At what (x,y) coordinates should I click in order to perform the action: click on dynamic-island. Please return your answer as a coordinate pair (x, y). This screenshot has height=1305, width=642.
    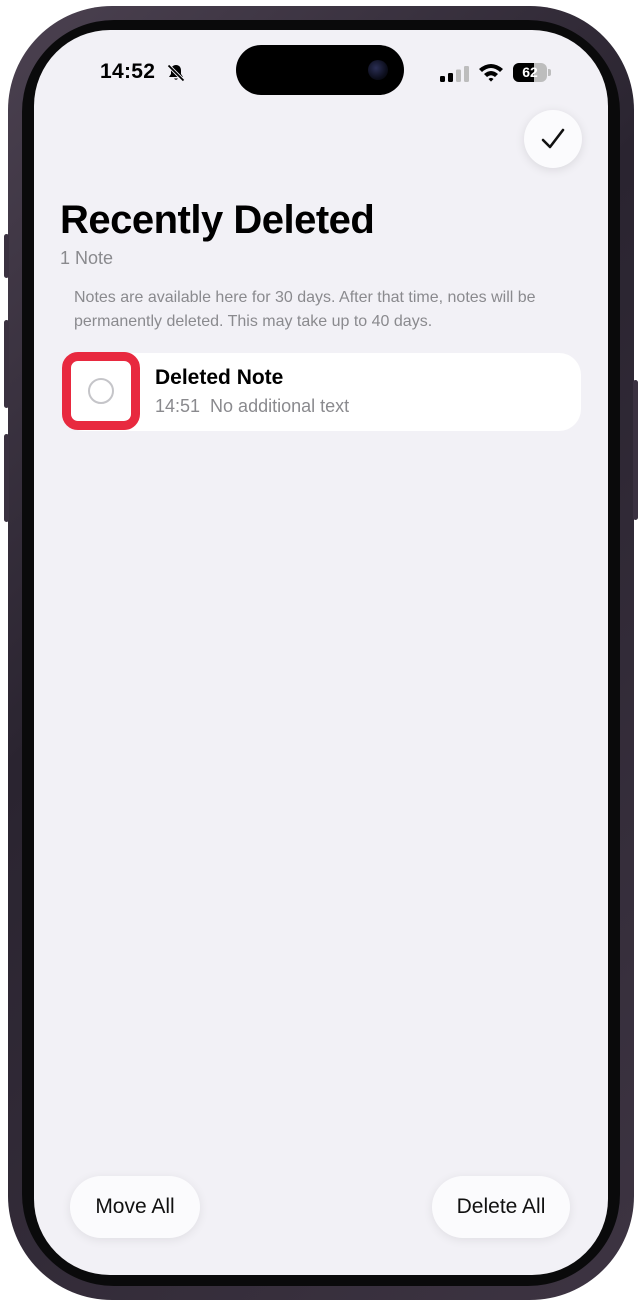
    Looking at the image, I should click on (320, 70).